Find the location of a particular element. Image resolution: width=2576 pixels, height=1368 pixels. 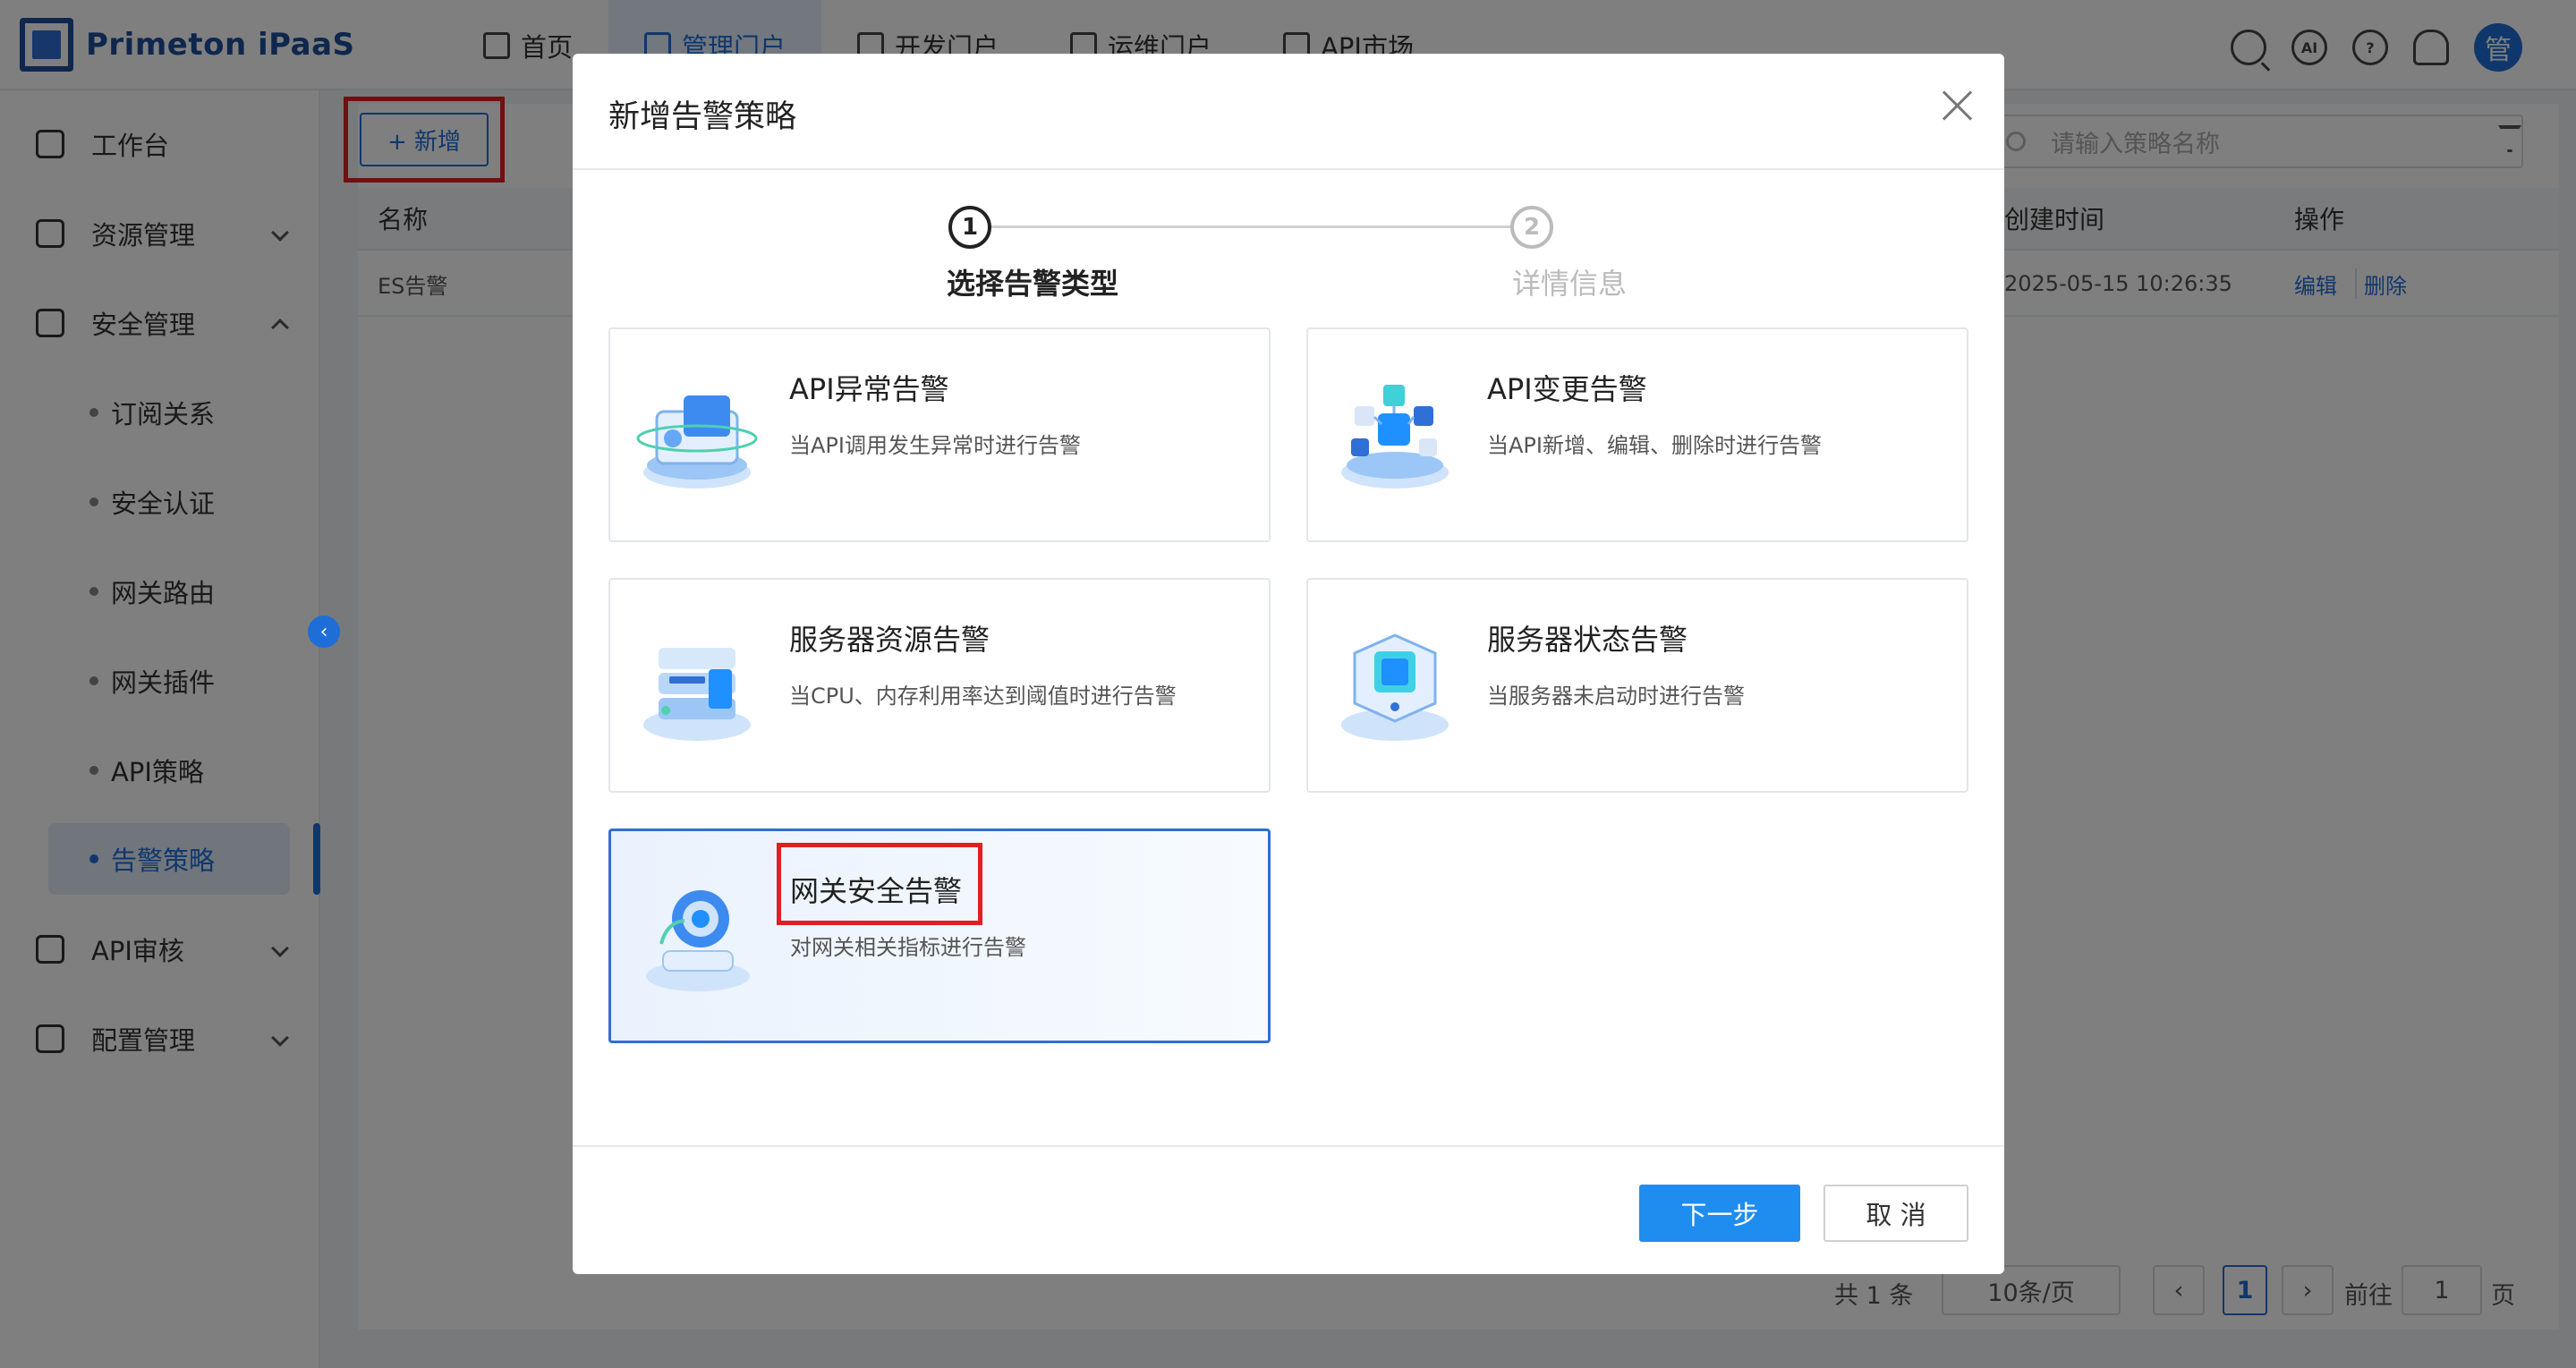

close-icon is located at coordinates (1958, 105).